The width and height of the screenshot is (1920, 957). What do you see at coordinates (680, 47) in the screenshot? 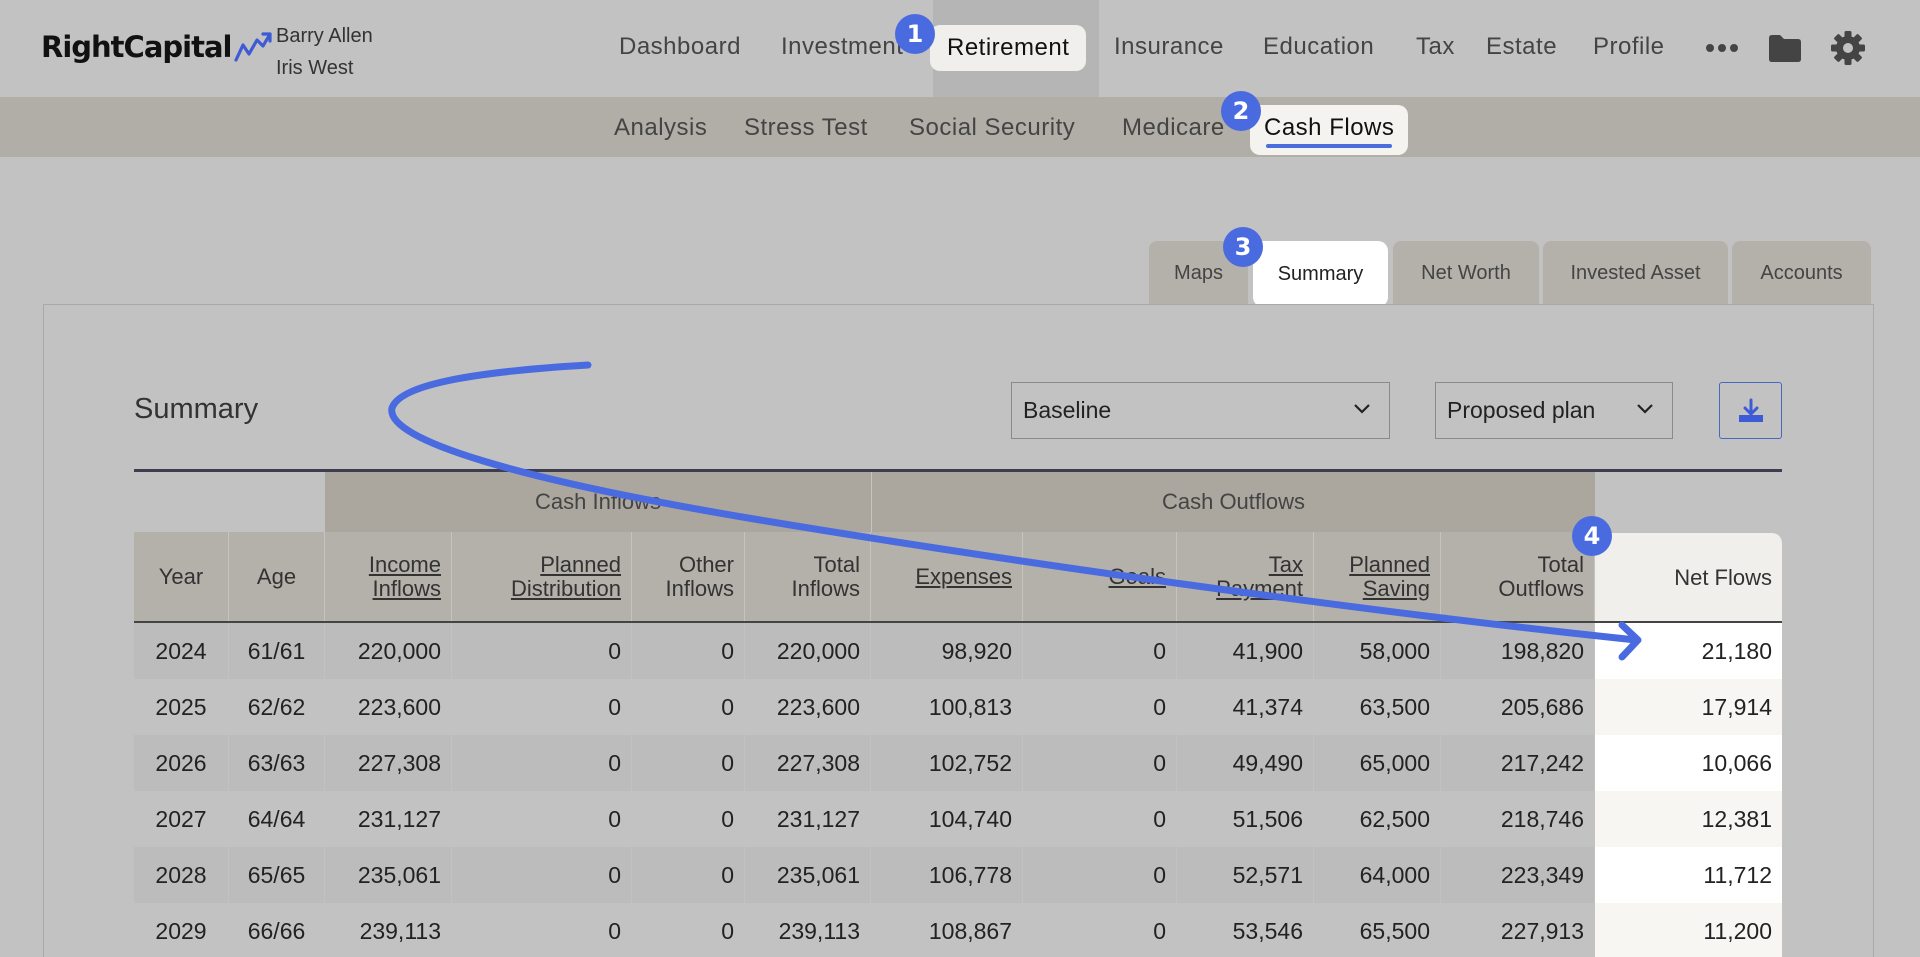
I see `nav-dashboard: Dashboard` at bounding box center [680, 47].